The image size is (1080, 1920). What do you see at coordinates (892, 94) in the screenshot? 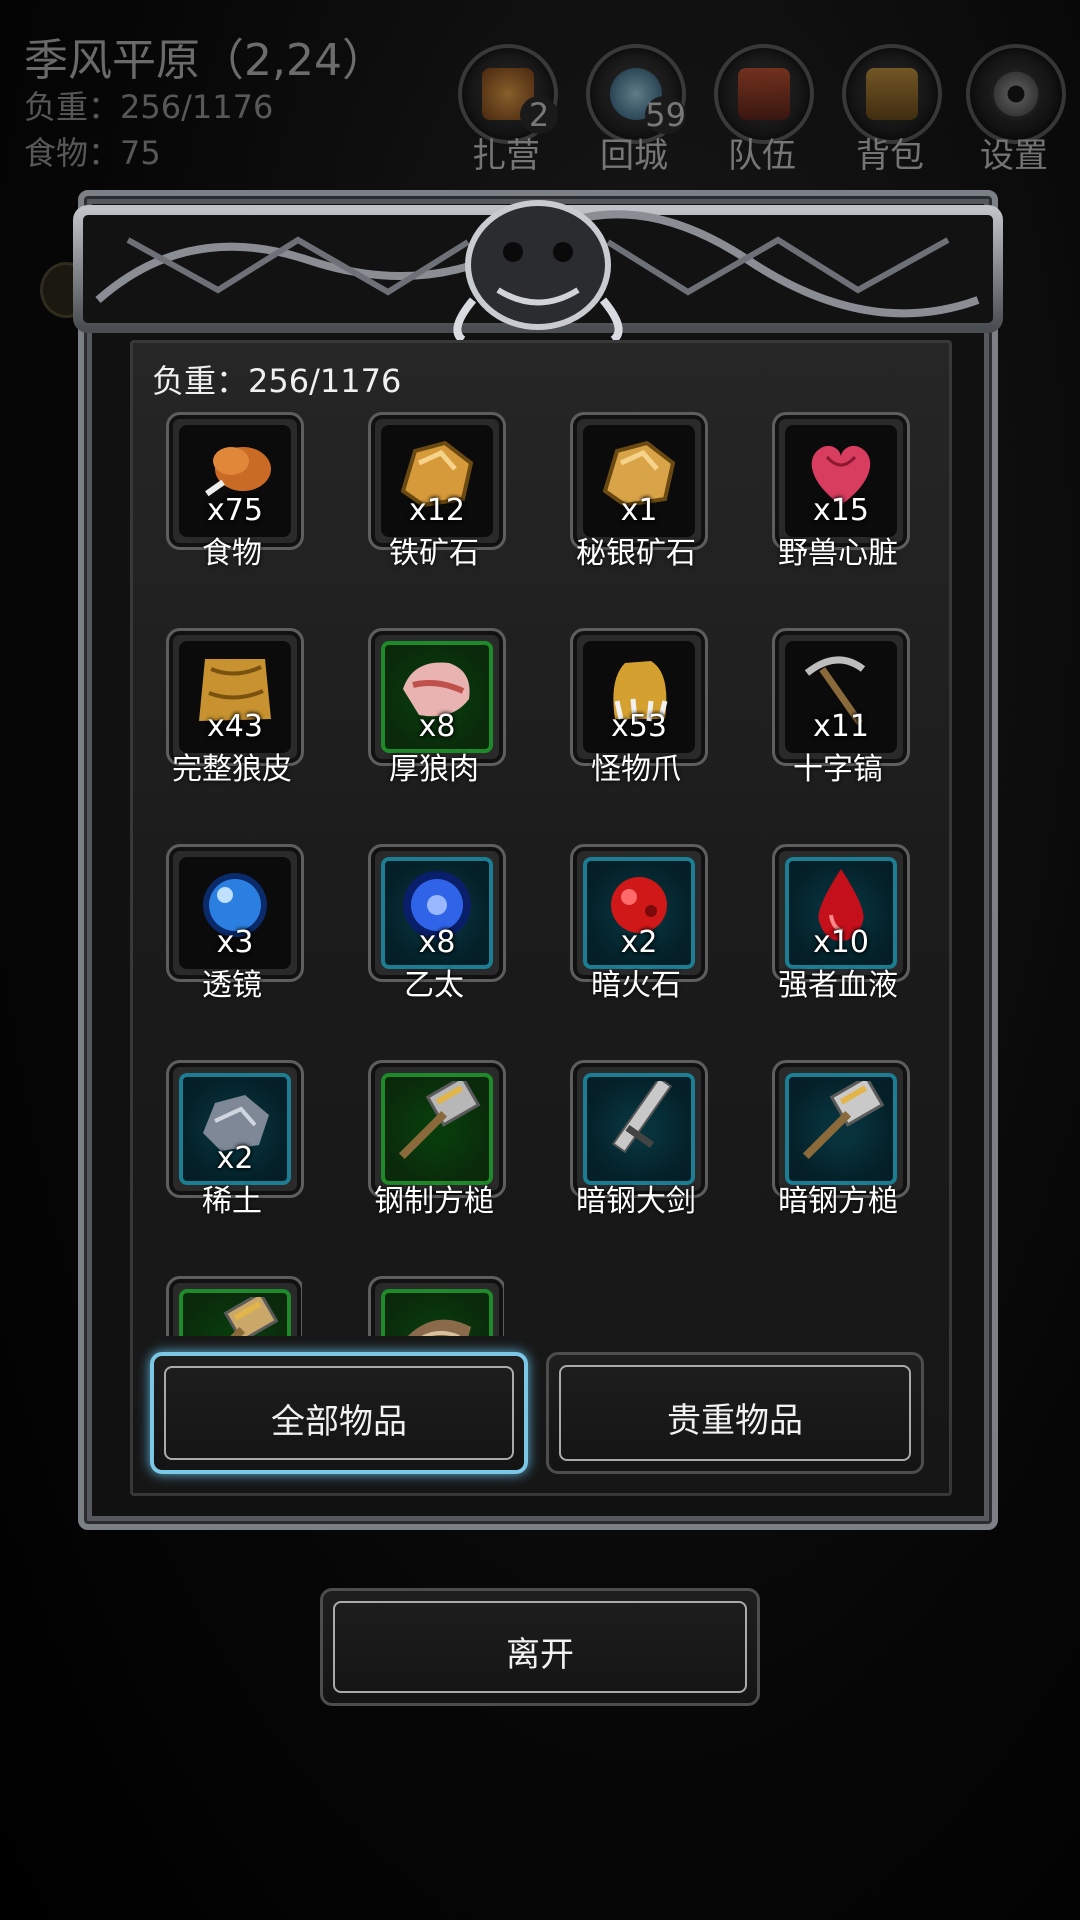
I see `backpack-icon` at bounding box center [892, 94].